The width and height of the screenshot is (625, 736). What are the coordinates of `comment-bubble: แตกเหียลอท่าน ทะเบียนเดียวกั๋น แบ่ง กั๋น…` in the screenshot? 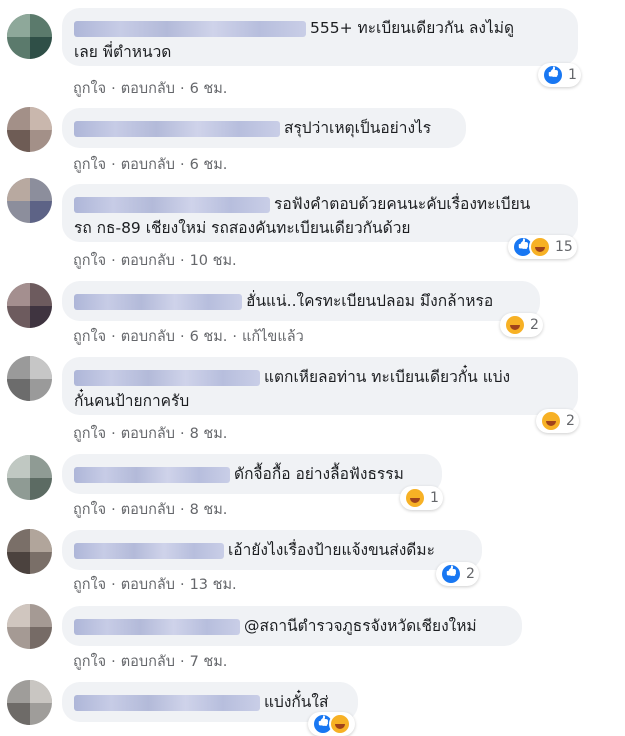 It's located at (320, 386).